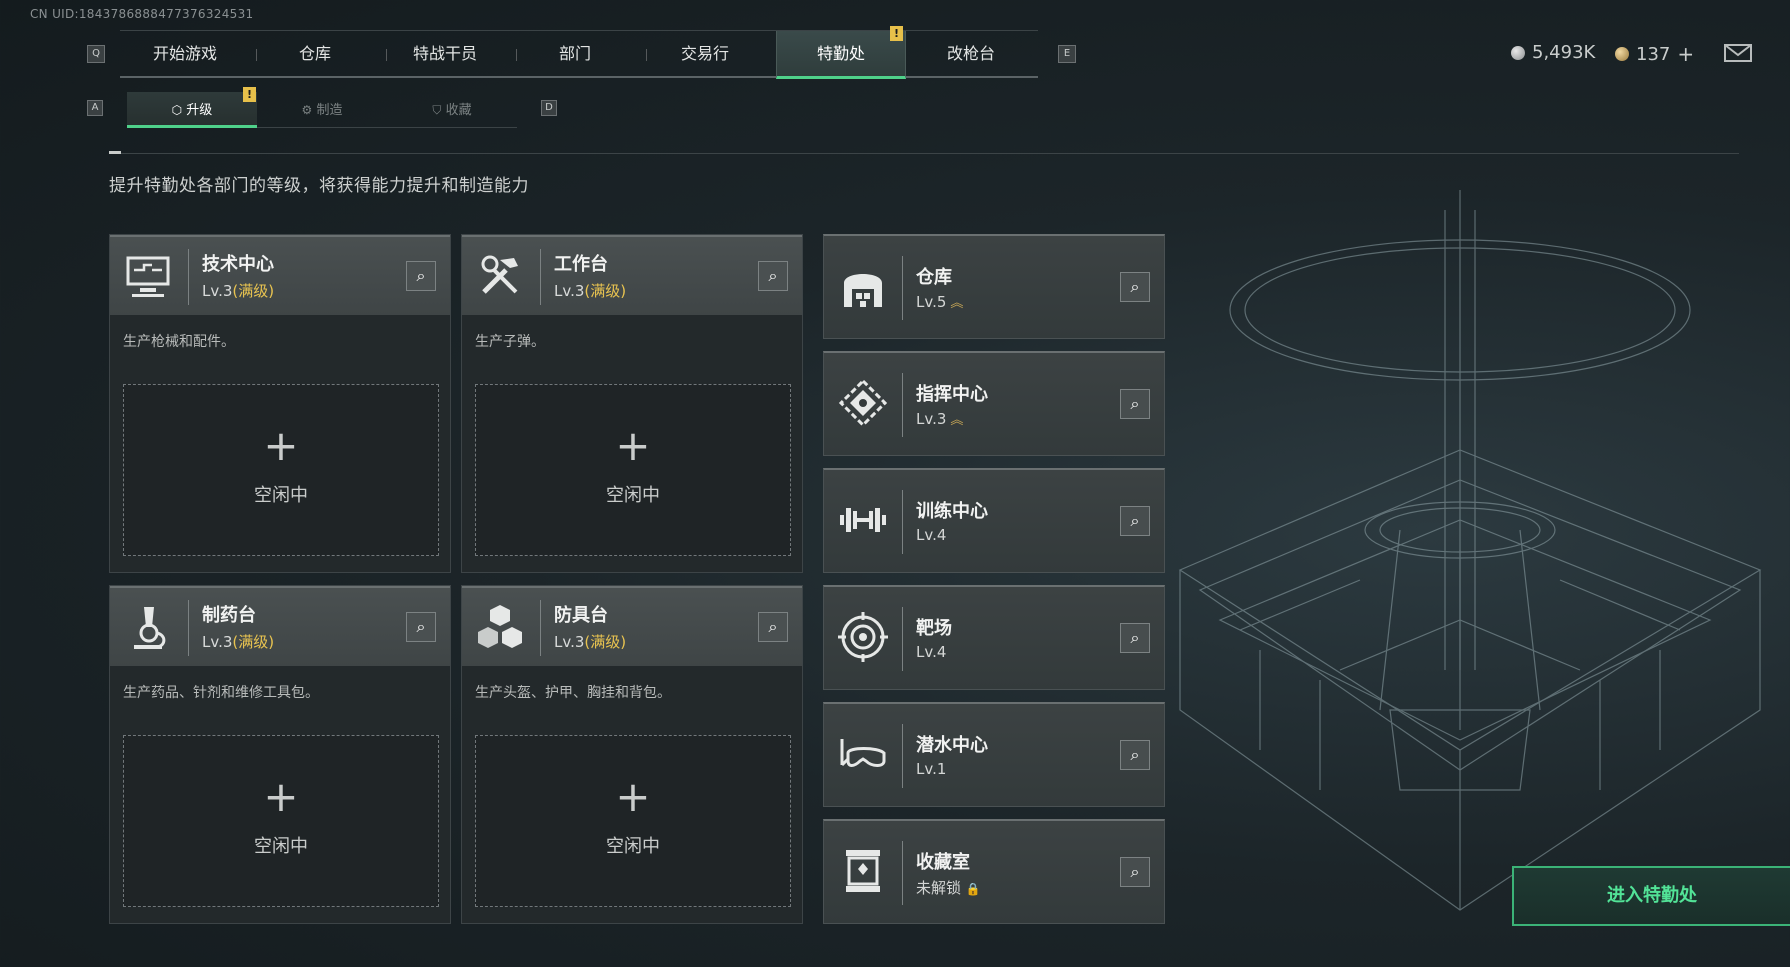 The height and width of the screenshot is (967, 1790). I want to click on locked-status: 未解锁, so click(939, 888).